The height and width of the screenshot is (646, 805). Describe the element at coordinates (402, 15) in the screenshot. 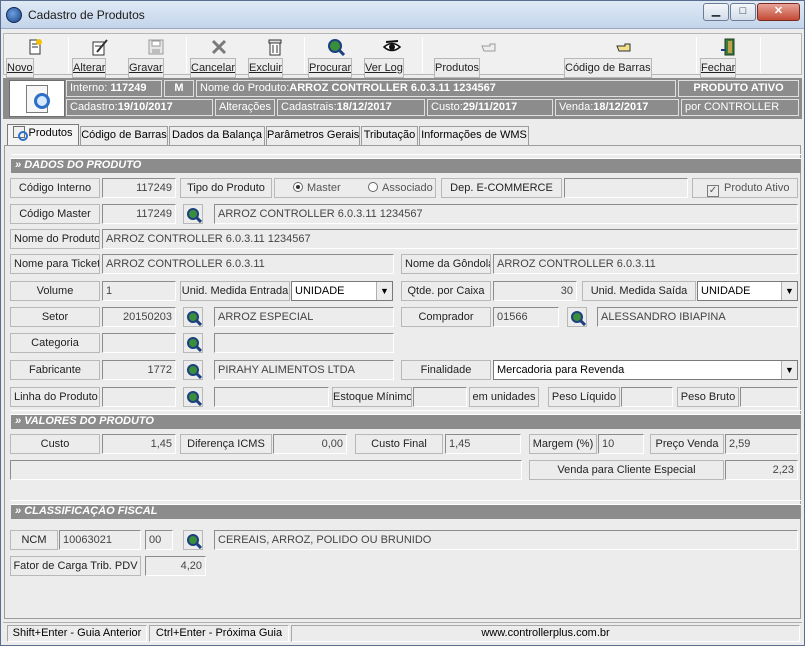

I see `title-bar: Cadastro de Produtos ▁ □ ✕` at that location.